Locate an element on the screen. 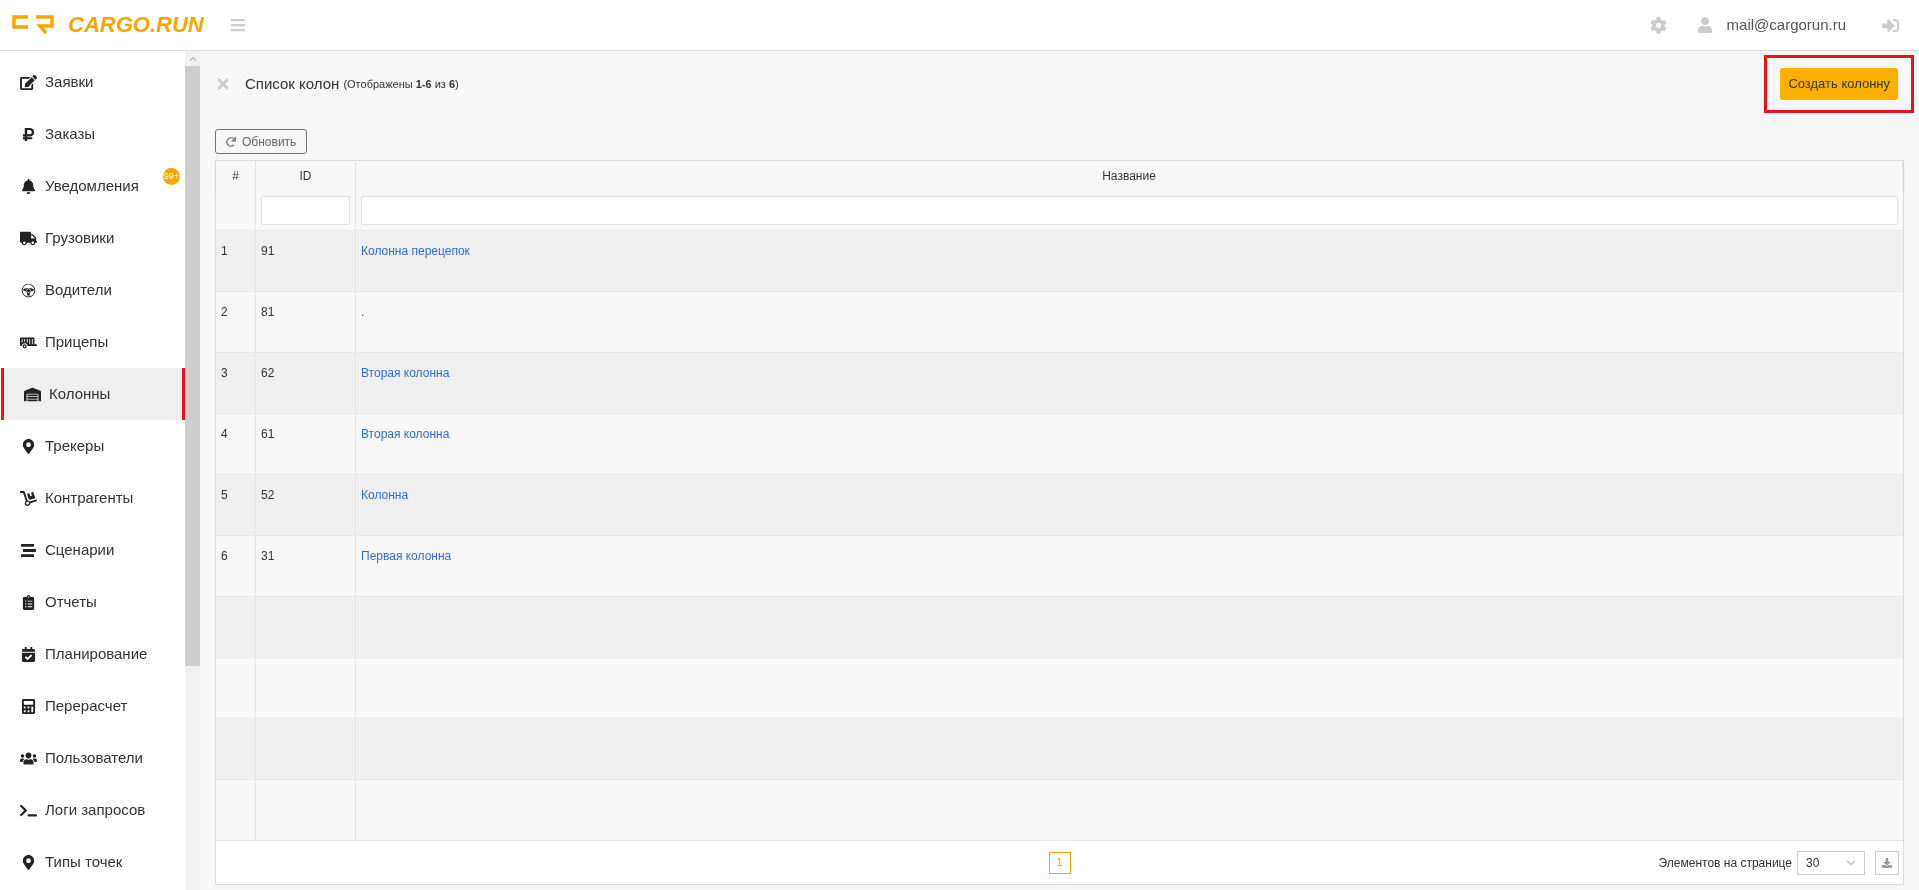 The height and width of the screenshot is (890, 1919). sidebar-label: Прицепы is located at coordinates (77, 341).